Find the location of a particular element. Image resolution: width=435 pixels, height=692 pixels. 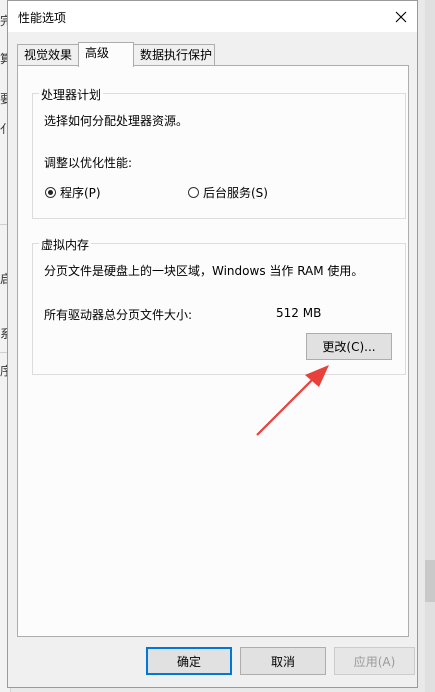

radio-background-services: 后台服务(S) is located at coordinates (228, 192).